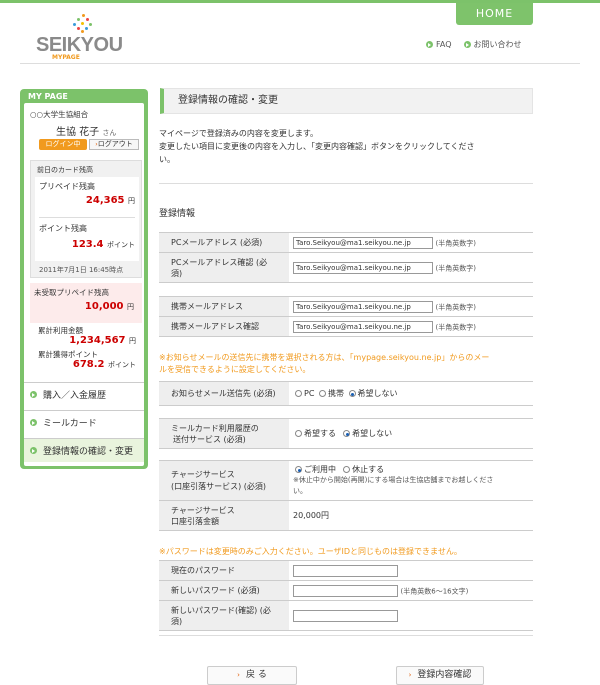 The height and width of the screenshot is (685, 600). I want to click on pc-mail-input: Taro.Seikyou@ma1.seikyou.ne.jp, so click(363, 242).